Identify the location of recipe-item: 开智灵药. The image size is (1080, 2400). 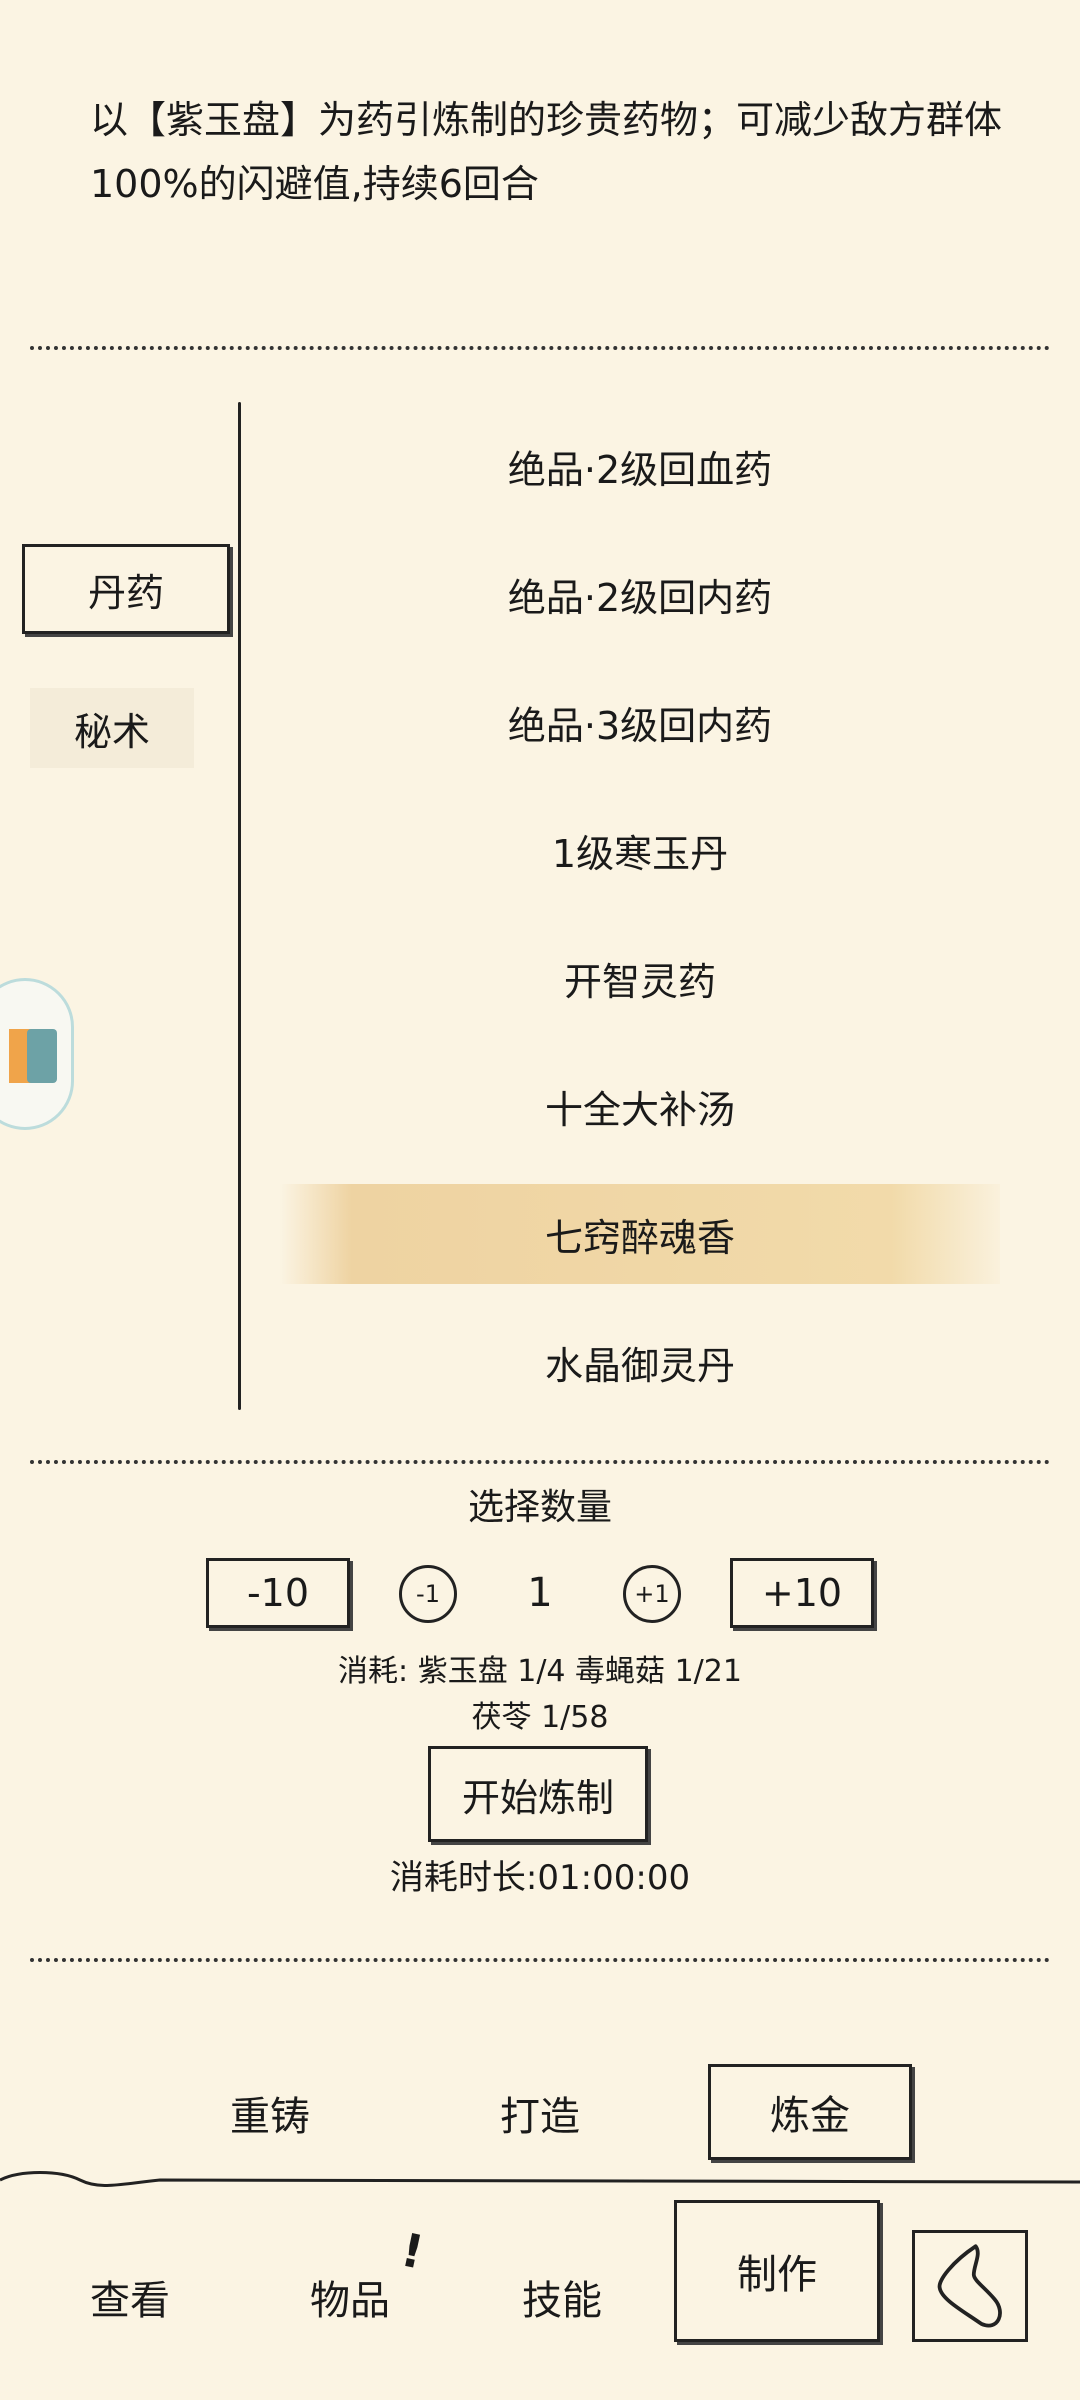
(640, 978).